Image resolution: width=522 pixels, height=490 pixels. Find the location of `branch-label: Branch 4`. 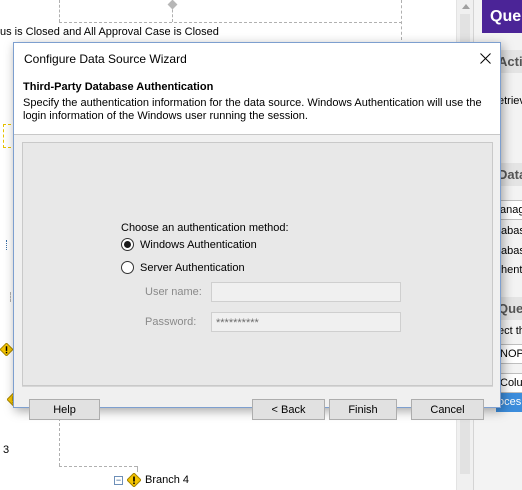

branch-label: Branch 4 is located at coordinates (167, 480).